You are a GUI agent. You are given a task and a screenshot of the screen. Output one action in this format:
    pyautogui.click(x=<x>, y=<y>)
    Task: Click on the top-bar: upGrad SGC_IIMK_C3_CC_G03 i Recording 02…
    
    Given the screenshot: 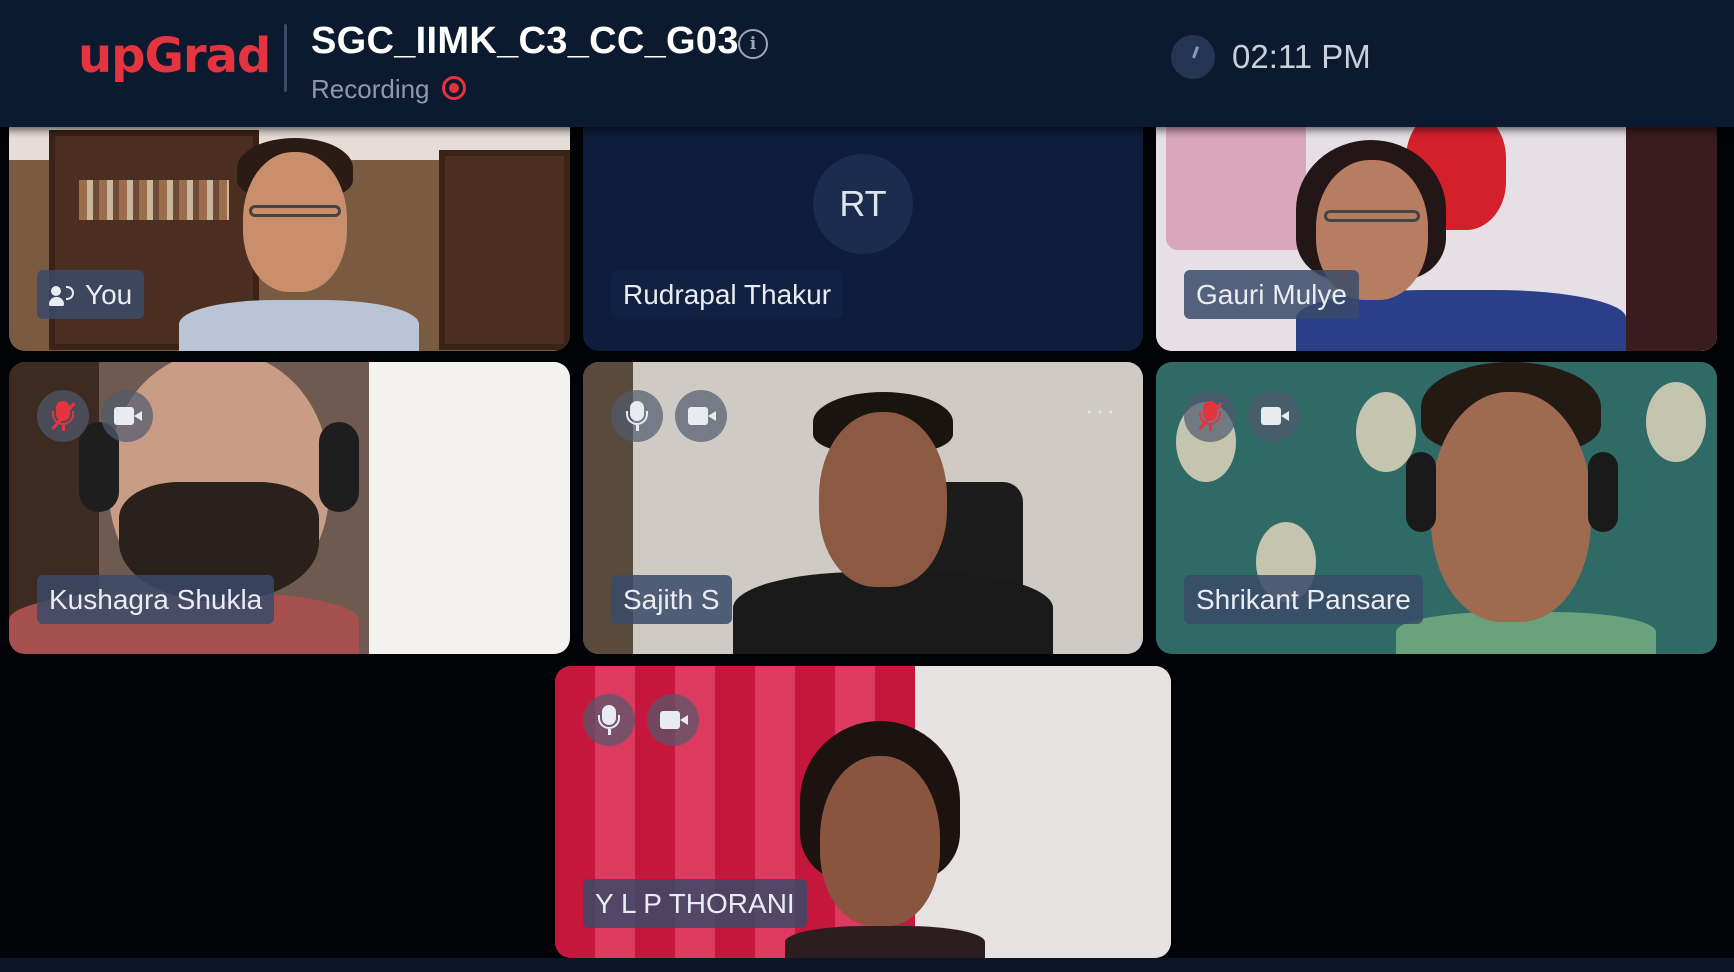 What is the action you would take?
    pyautogui.click(x=867, y=63)
    